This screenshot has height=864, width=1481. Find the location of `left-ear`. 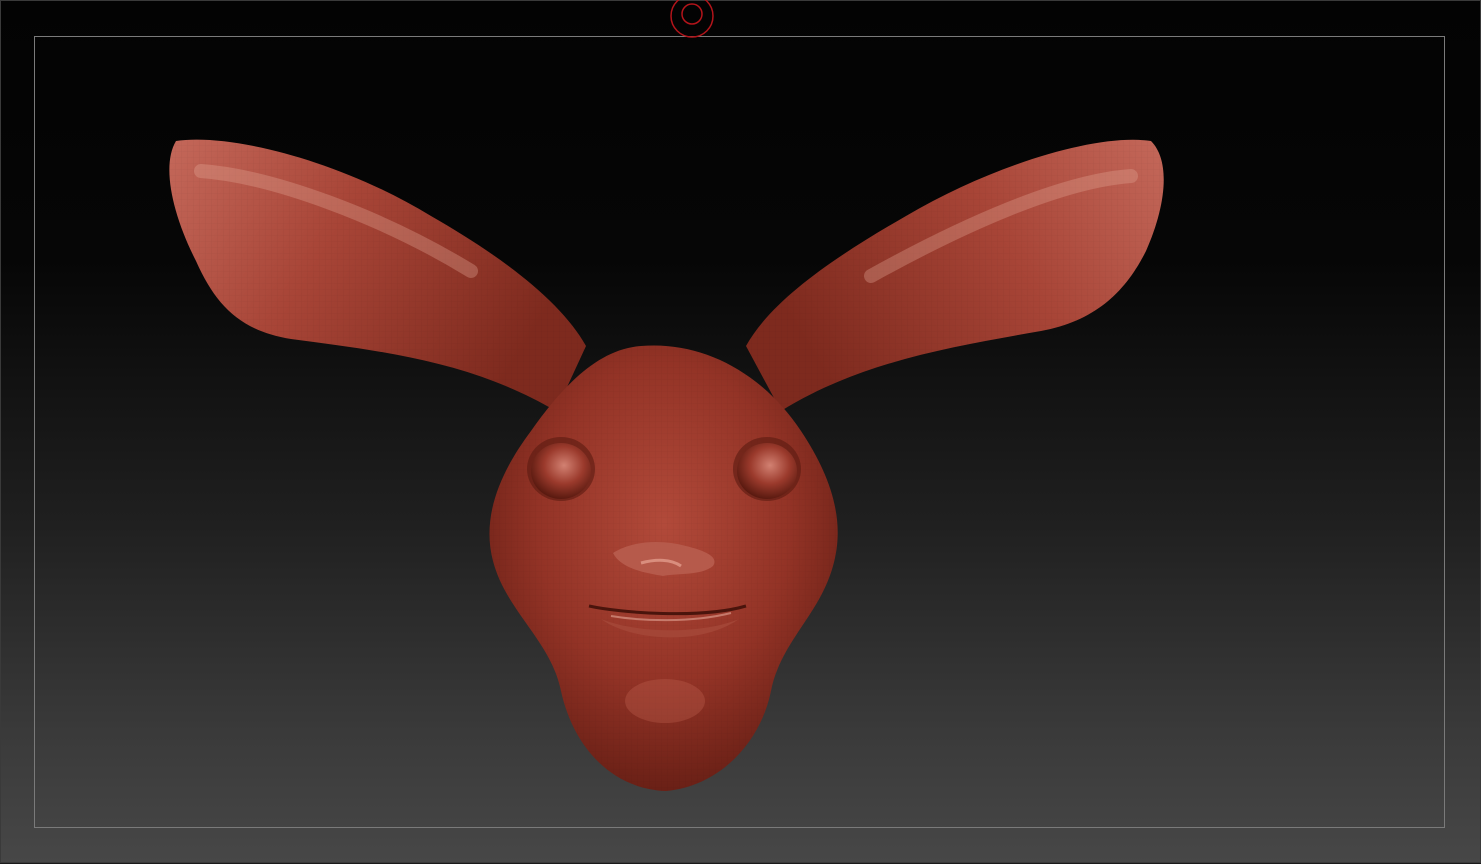

left-ear is located at coordinates (377, 275).